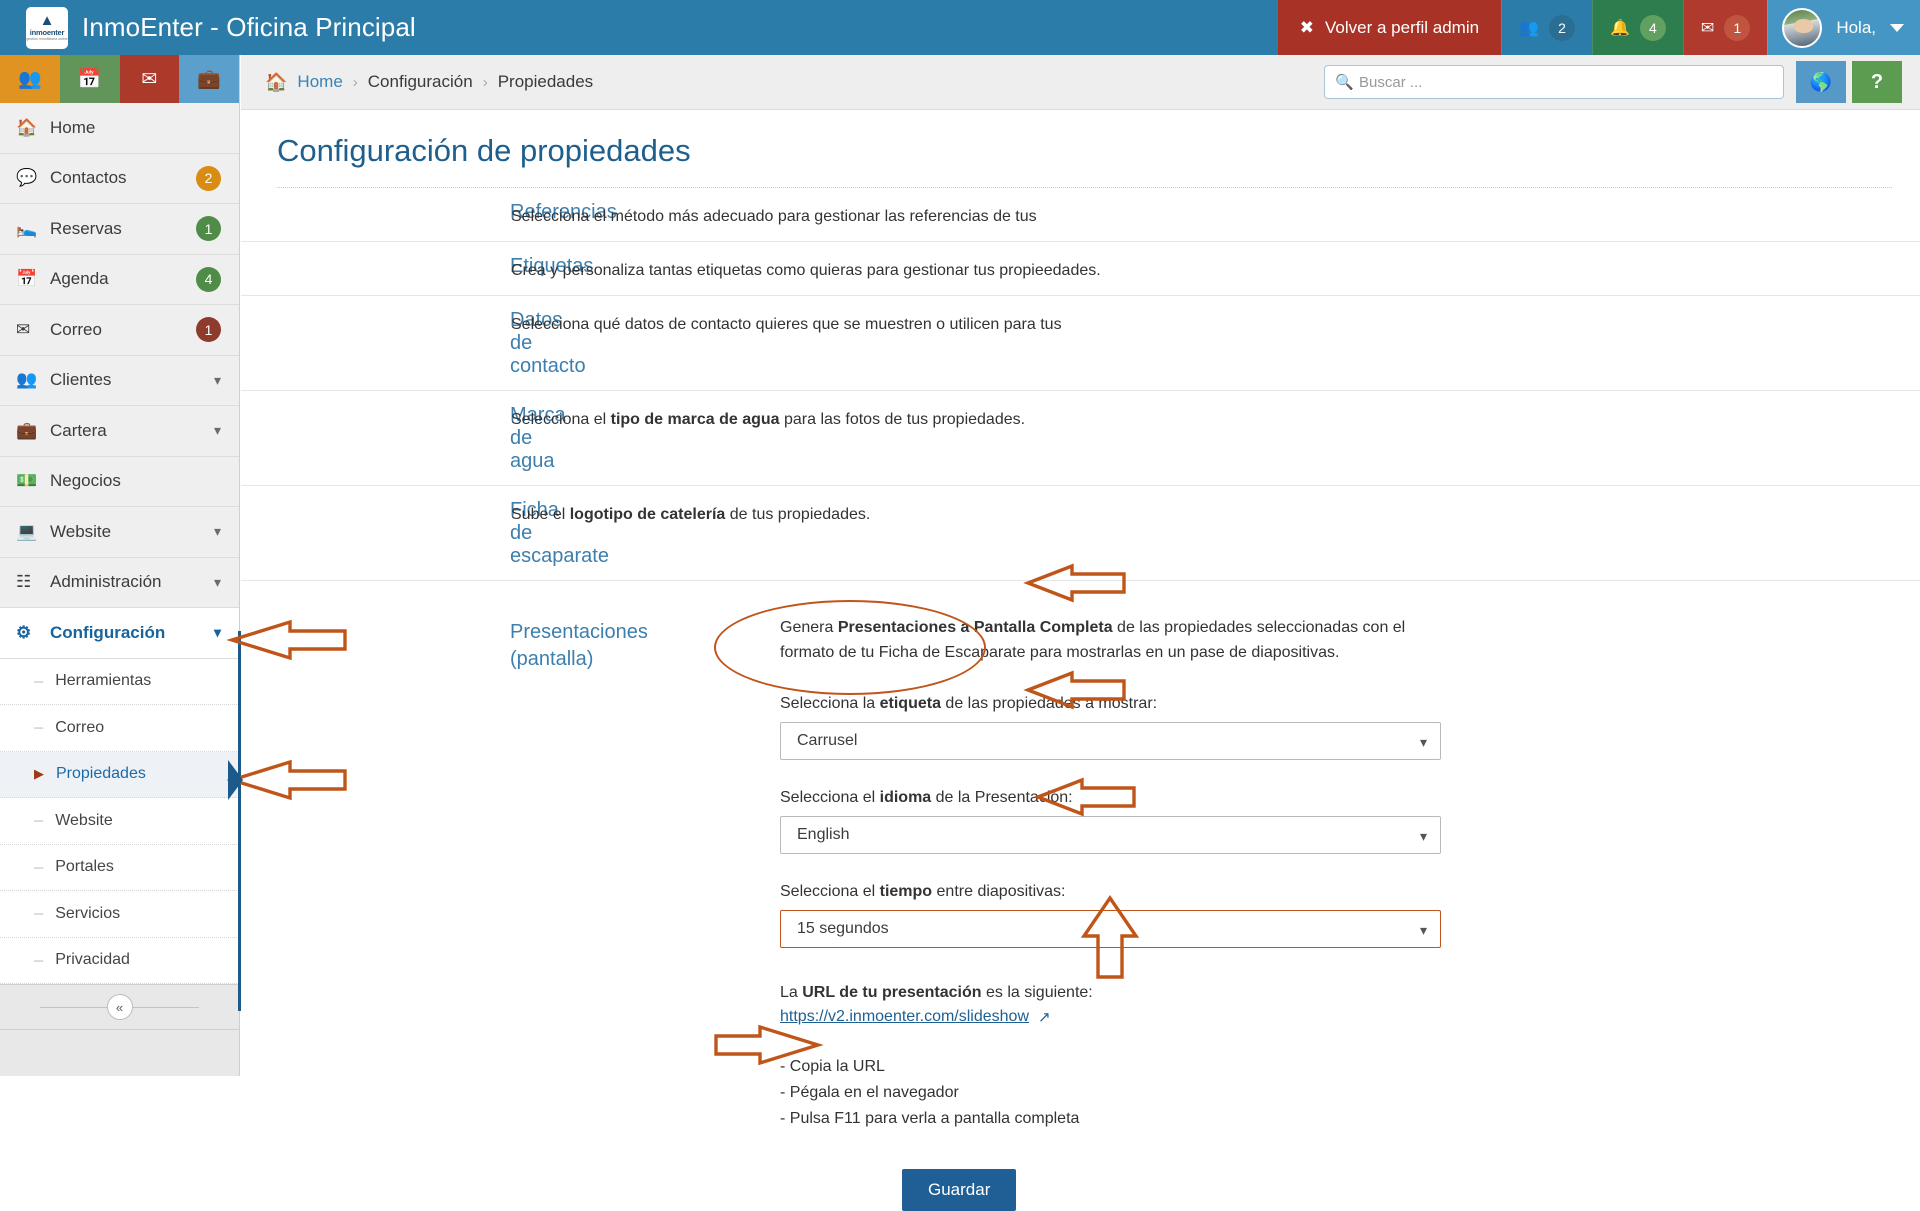 The image size is (1920, 1211). What do you see at coordinates (1619, 28) in the screenshot?
I see `bell-icon: 🔔` at bounding box center [1619, 28].